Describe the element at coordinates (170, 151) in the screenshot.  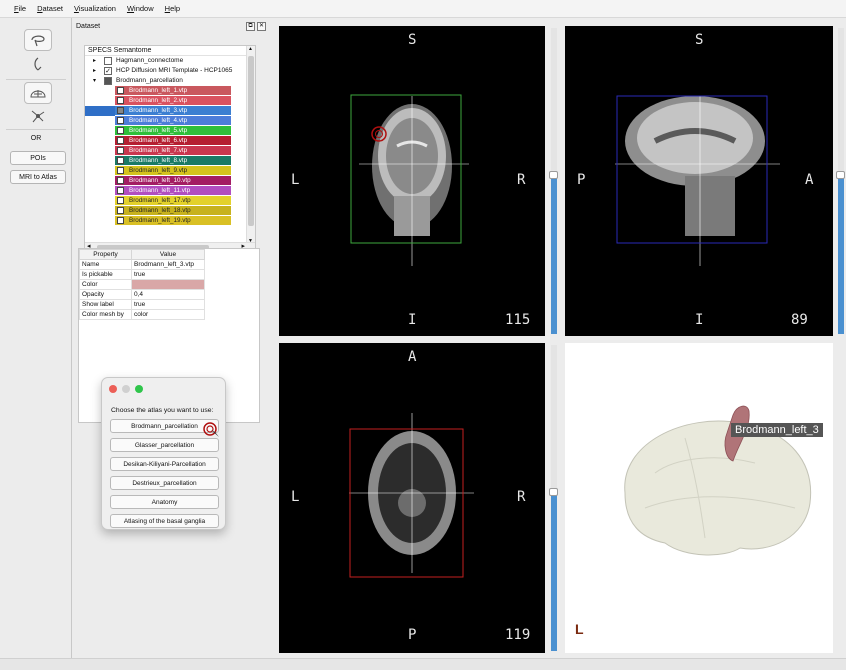
I see `tree-leaf-item: Brodmann_left_7.vtp` at that location.